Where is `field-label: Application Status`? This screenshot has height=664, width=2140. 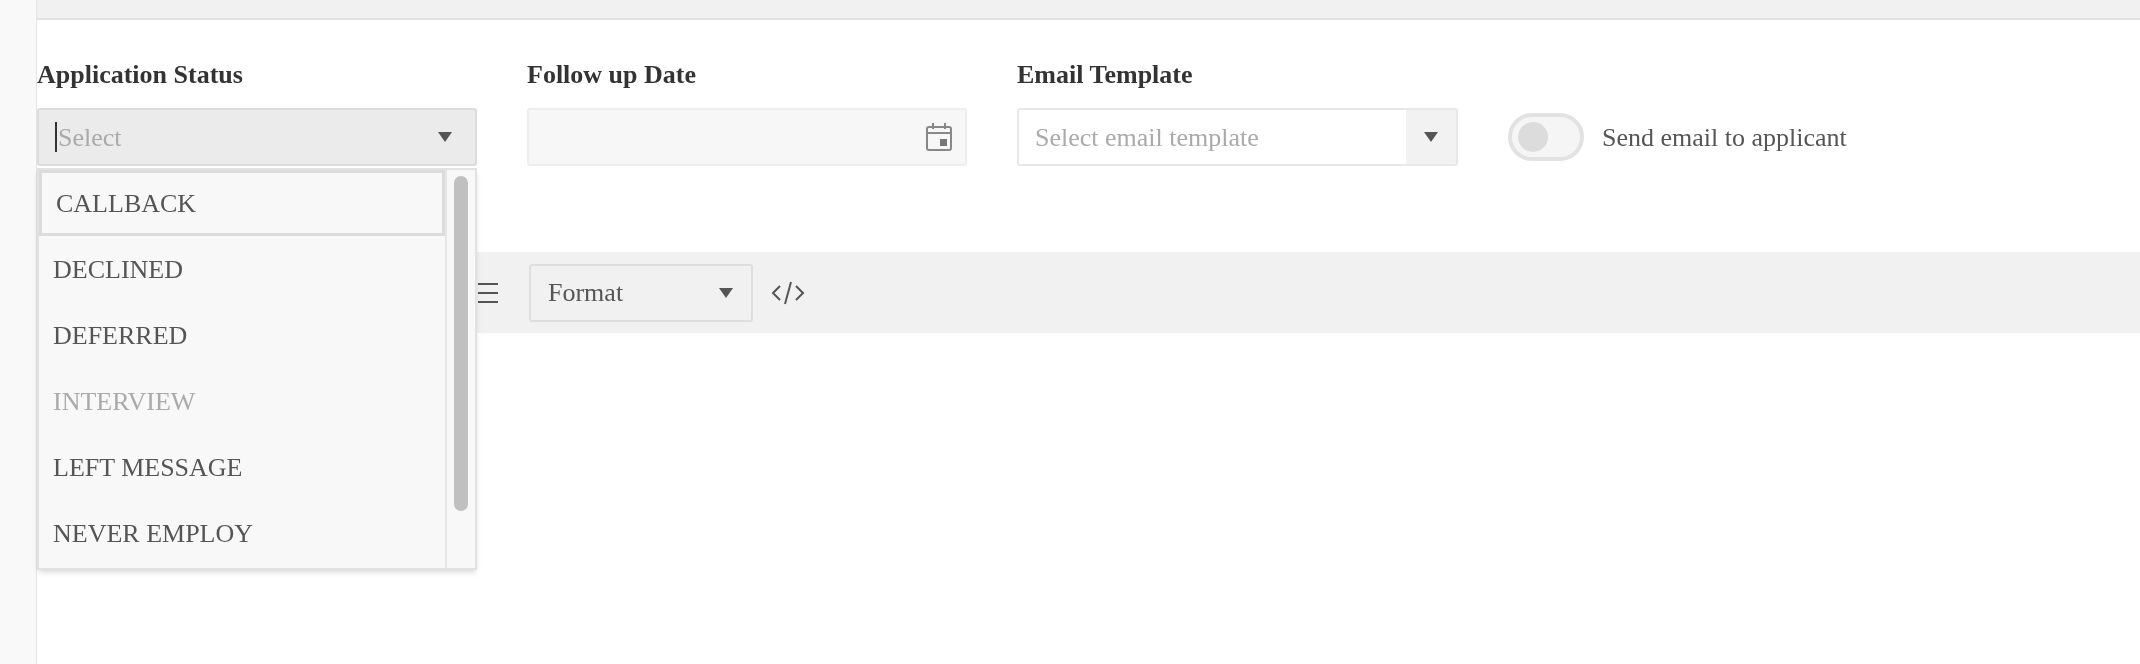
field-label: Application Status is located at coordinates (140, 76).